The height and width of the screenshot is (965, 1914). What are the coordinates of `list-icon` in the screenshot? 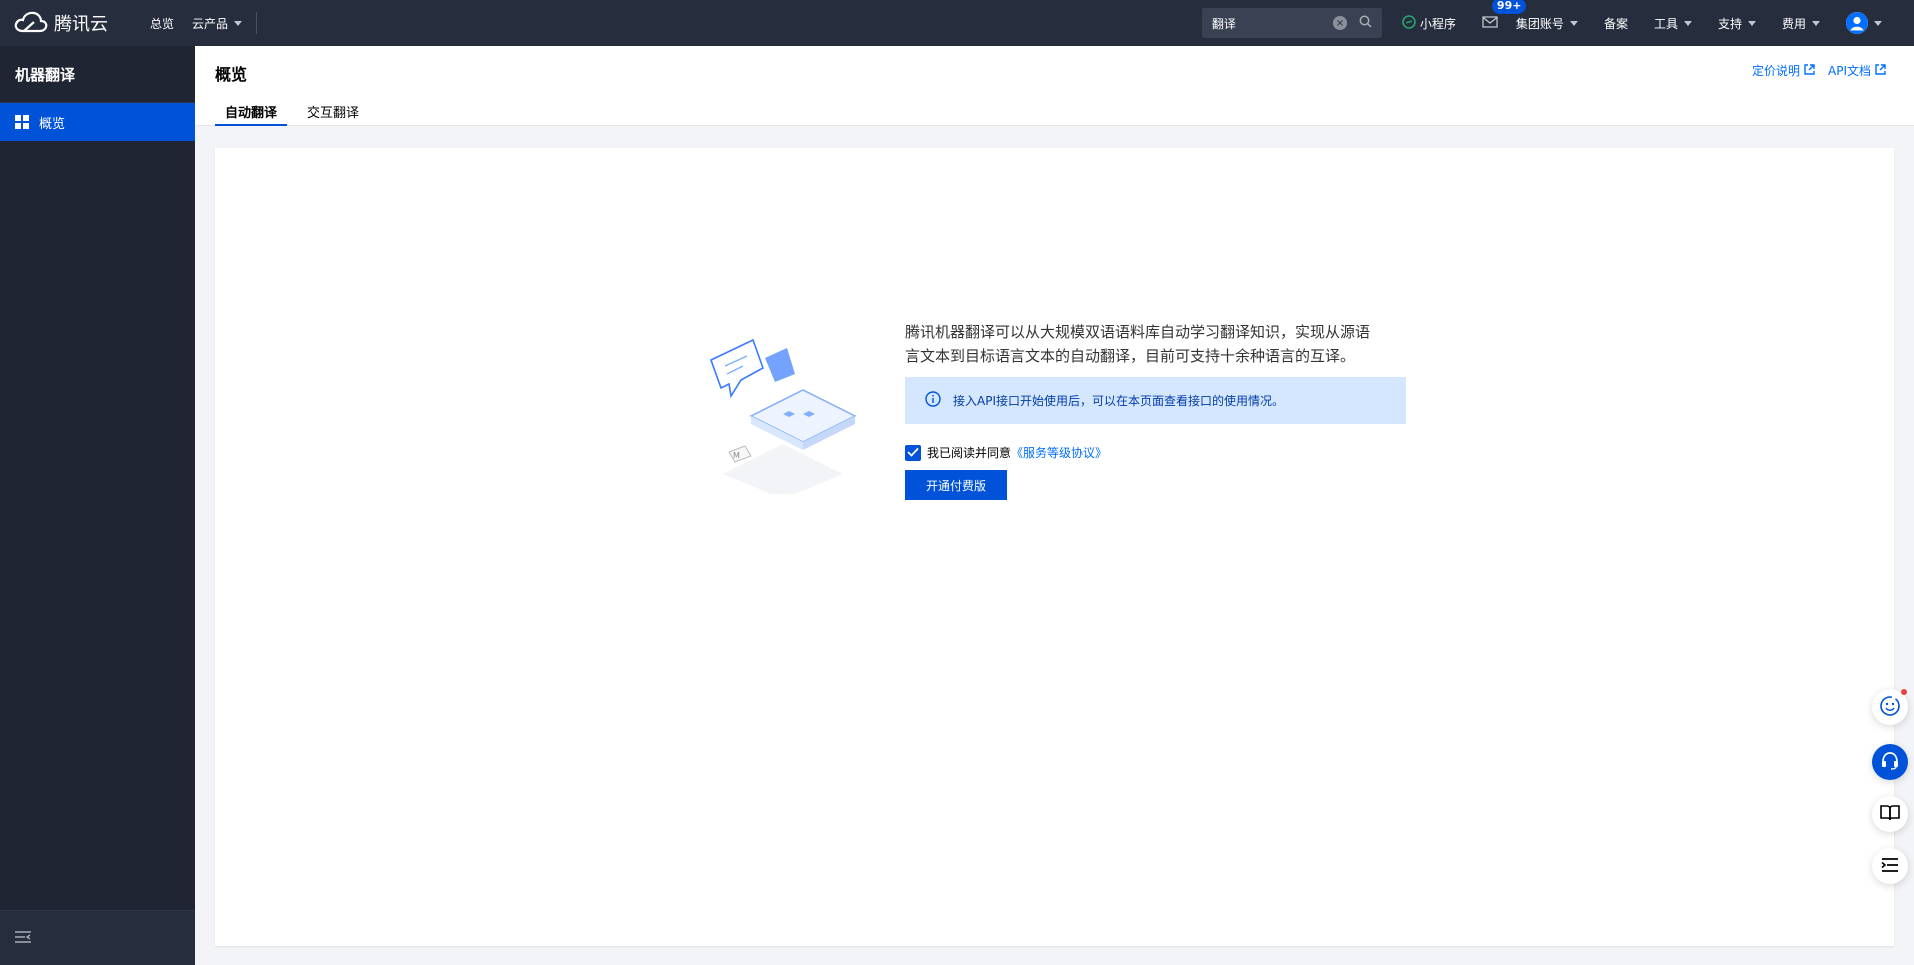 It's located at (1890, 866).